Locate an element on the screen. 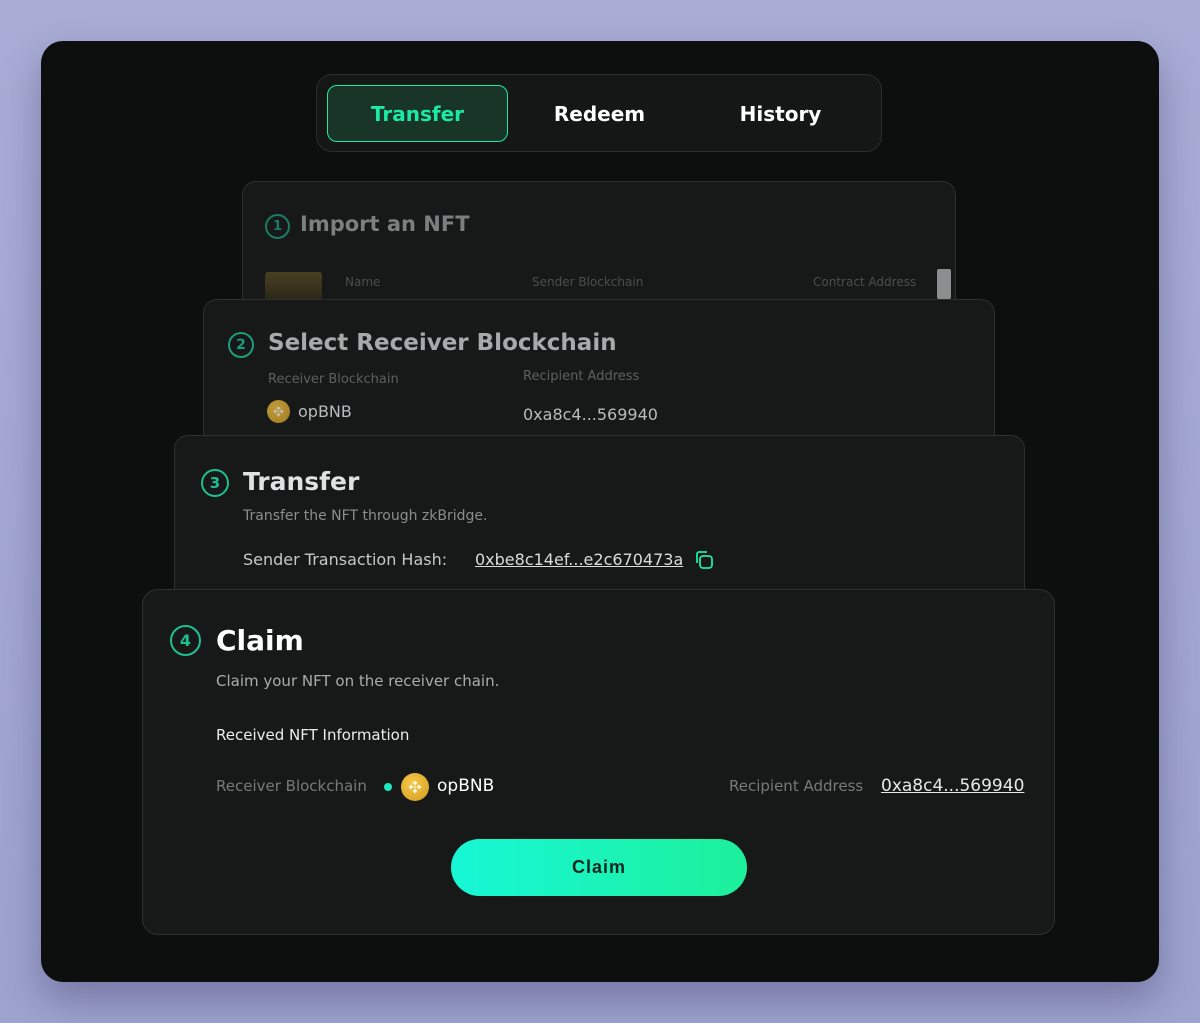  sender-hash-link: 0xbe8c14ef...e2c670473a is located at coordinates (579, 559).